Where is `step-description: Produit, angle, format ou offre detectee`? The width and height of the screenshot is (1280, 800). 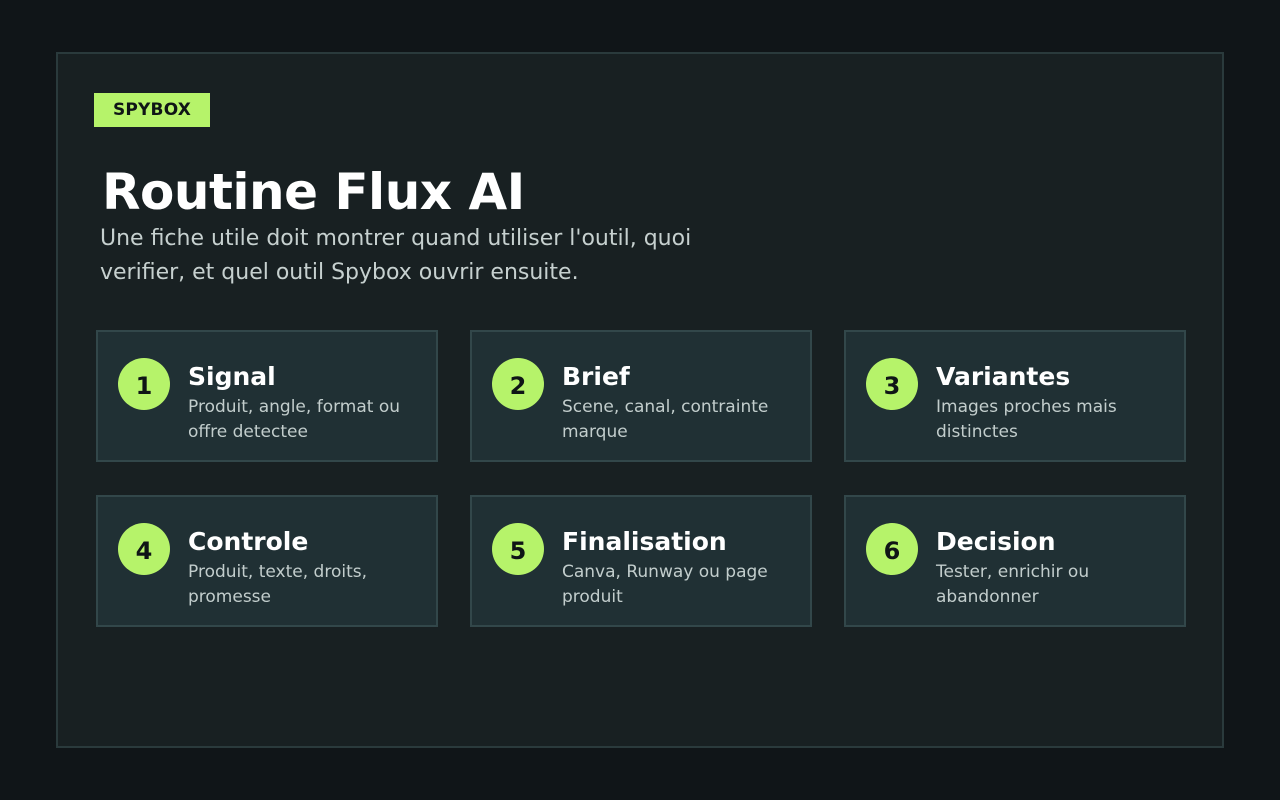 step-description: Produit, angle, format ou offre detectee is located at coordinates (294, 419).